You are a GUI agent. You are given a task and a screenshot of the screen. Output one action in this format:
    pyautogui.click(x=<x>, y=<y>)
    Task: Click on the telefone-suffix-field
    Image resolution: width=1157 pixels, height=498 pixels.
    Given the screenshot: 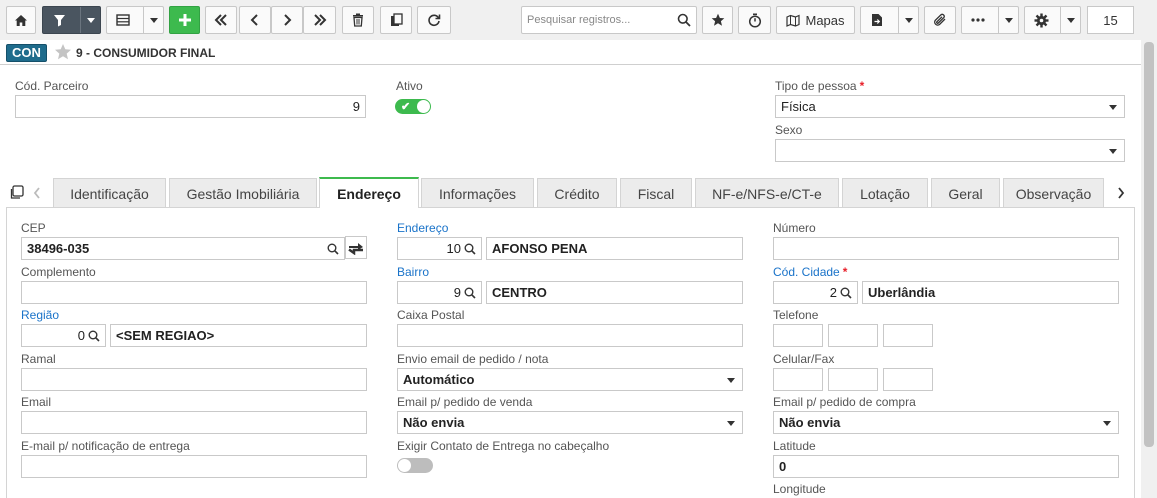 What is the action you would take?
    pyautogui.click(x=908, y=335)
    